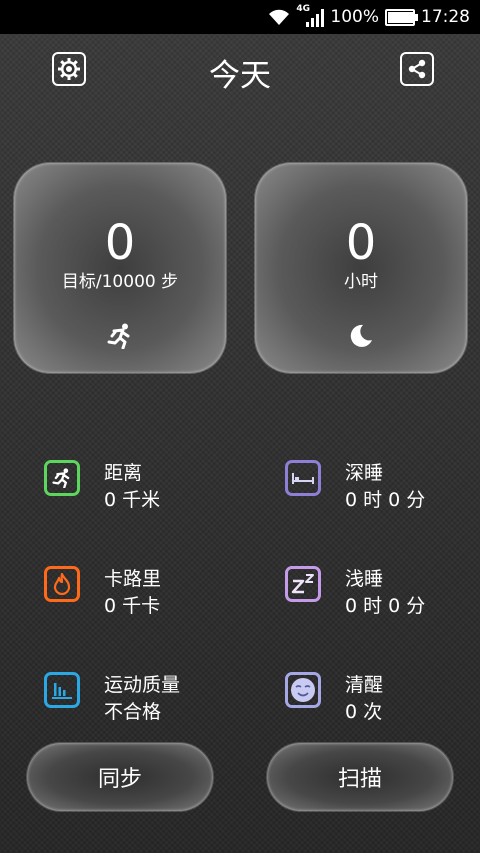 This screenshot has width=480, height=853. I want to click on zz-icon, so click(302, 584).